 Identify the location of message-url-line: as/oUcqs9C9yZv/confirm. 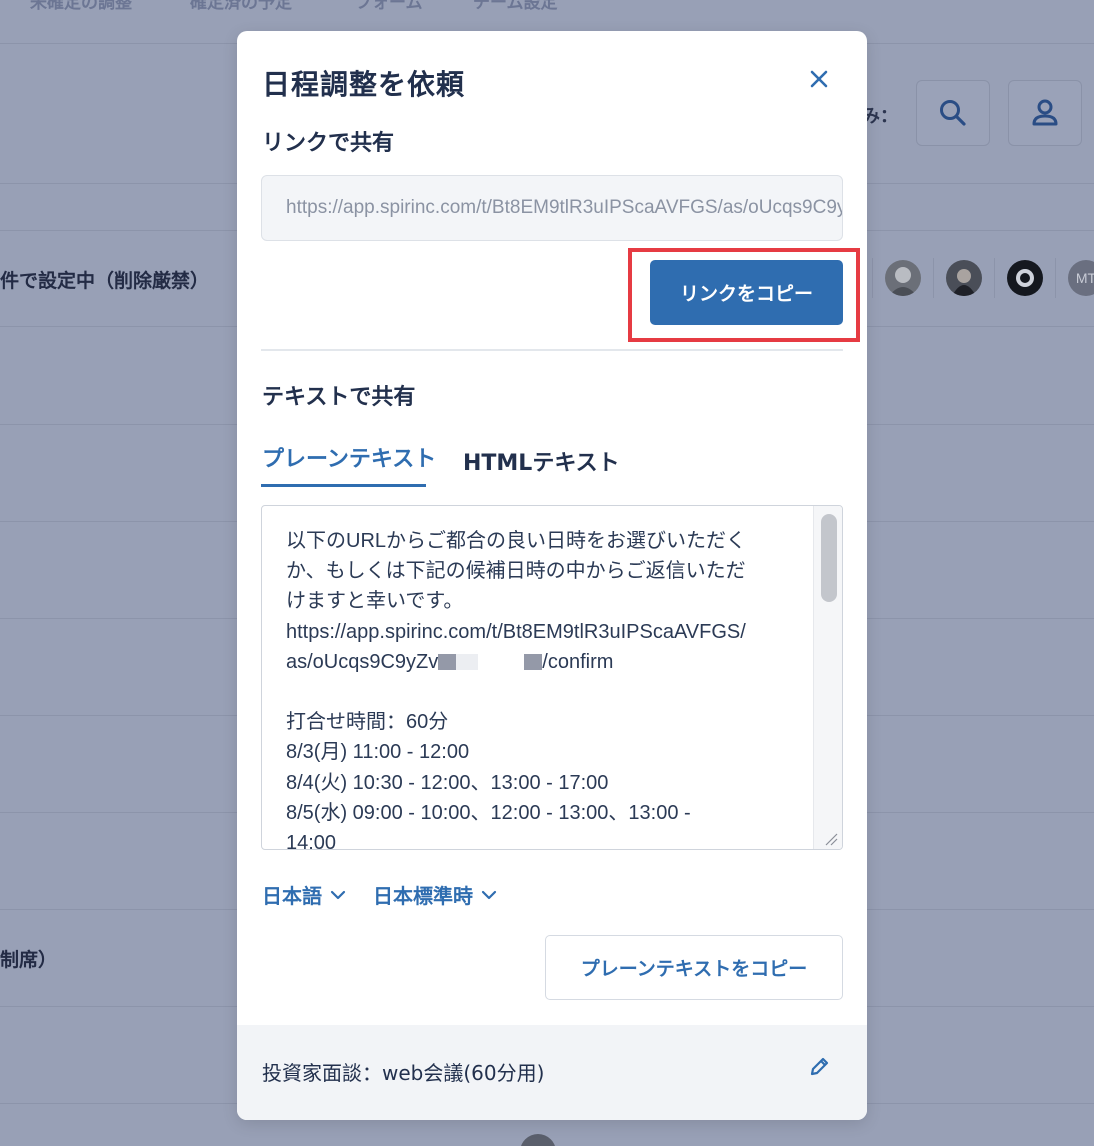
(536, 662).